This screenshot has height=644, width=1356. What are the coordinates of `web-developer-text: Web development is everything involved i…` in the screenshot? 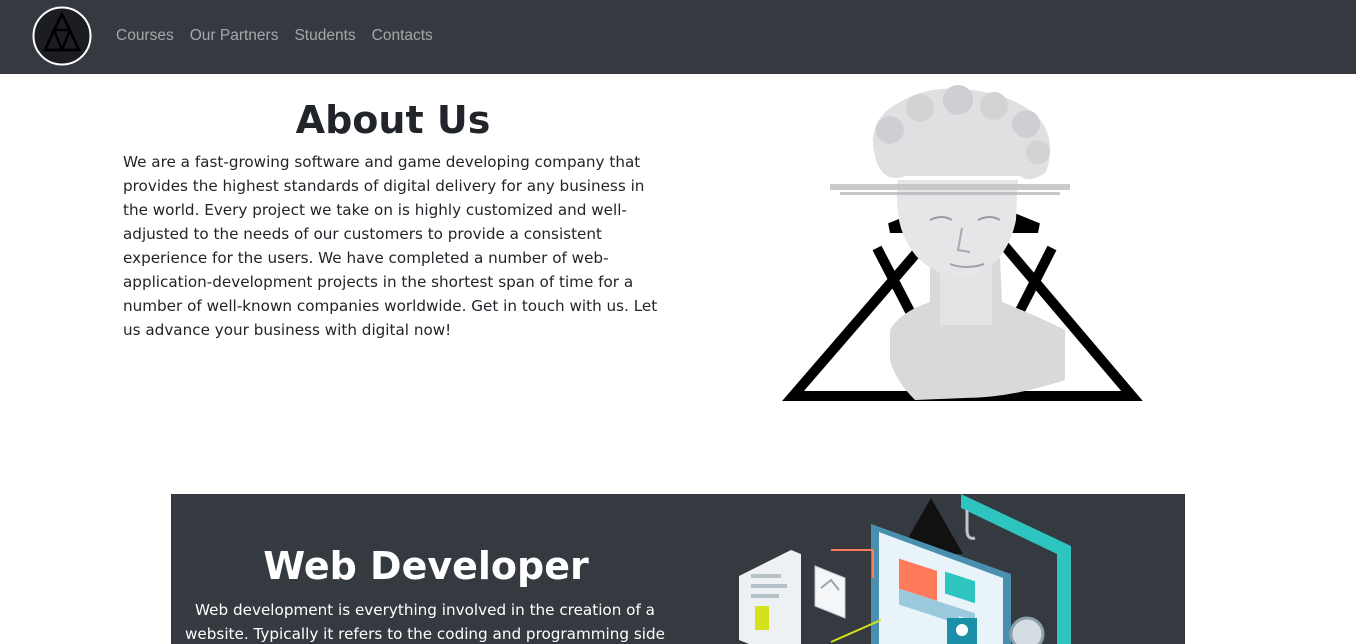 It's located at (425, 622).